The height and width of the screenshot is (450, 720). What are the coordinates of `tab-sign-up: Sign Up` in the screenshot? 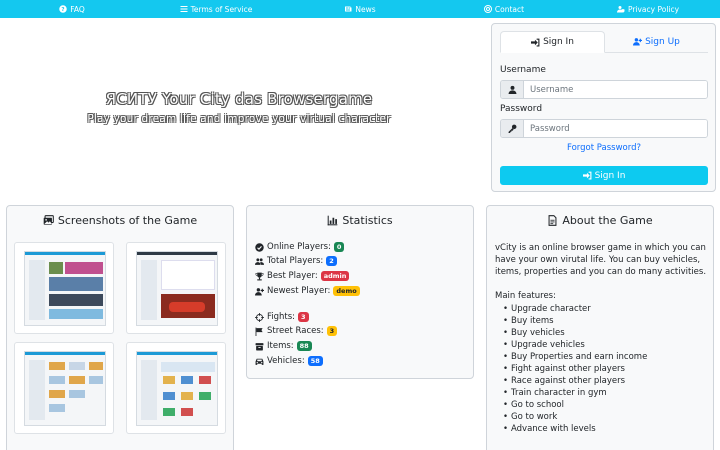 It's located at (656, 41).